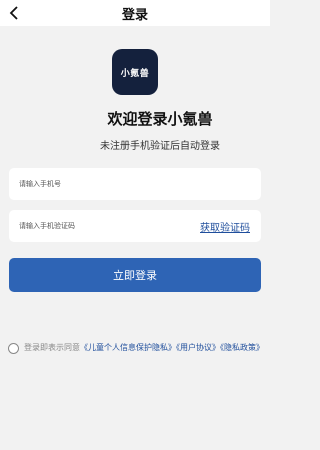 This screenshot has width=320, height=450. What do you see at coordinates (134, 15) in the screenshot?
I see `page-title: 登录` at bounding box center [134, 15].